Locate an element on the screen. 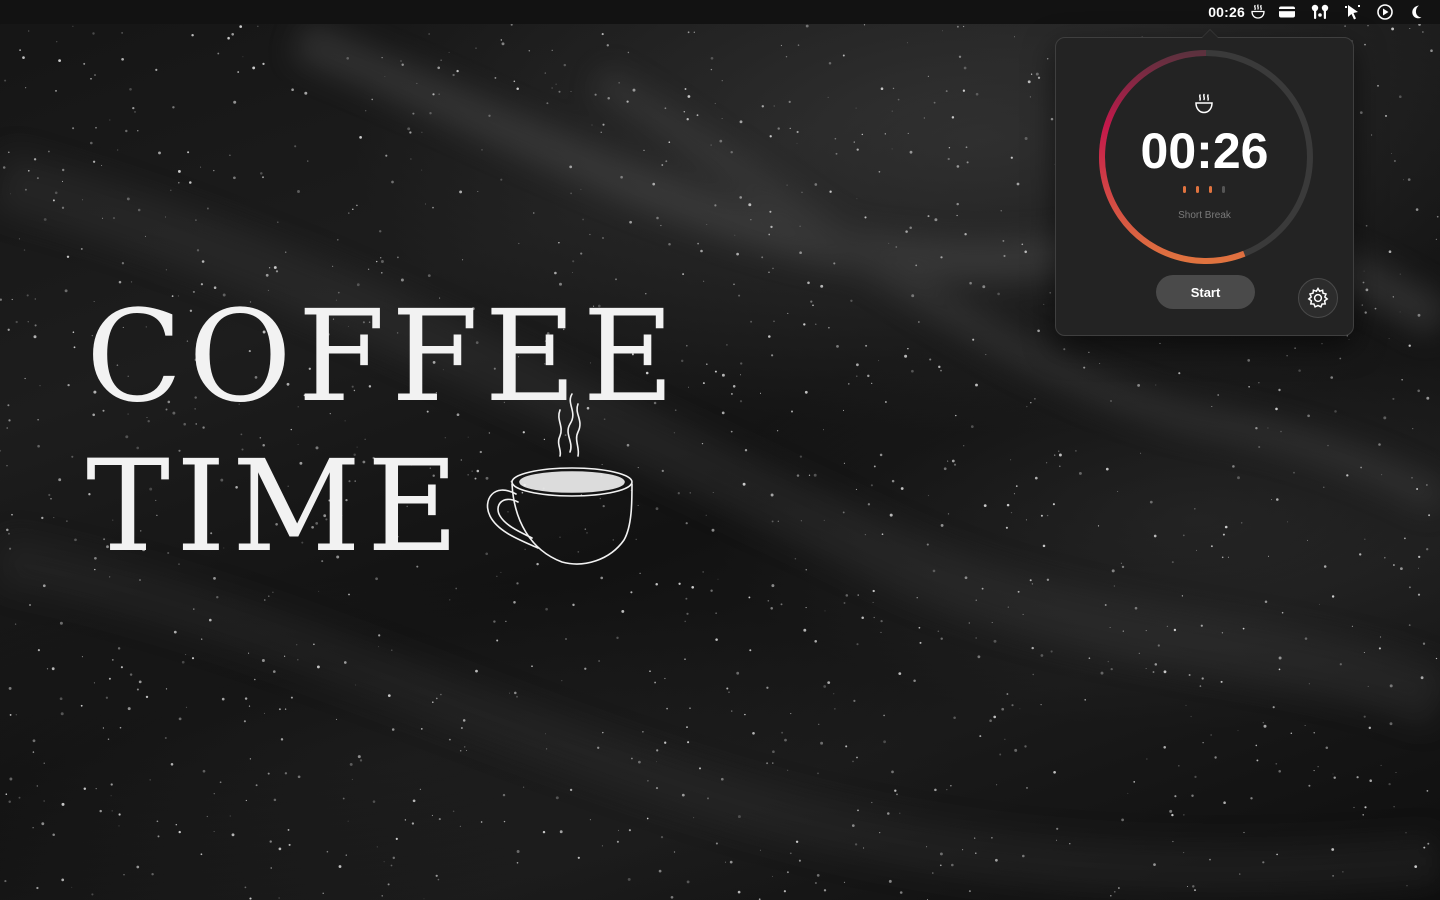 The height and width of the screenshot is (900, 1440). cursor-icon is located at coordinates (1352, 12).